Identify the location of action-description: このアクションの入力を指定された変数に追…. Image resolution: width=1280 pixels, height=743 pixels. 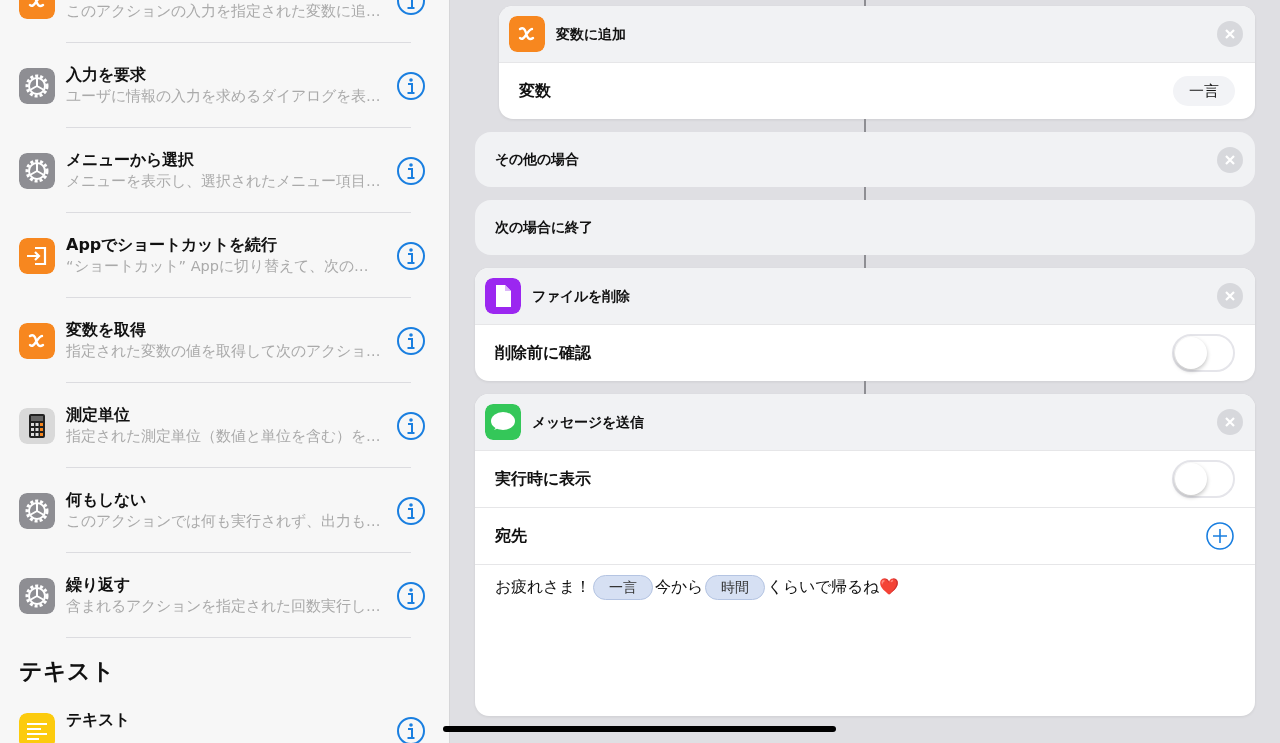
(224, 11).